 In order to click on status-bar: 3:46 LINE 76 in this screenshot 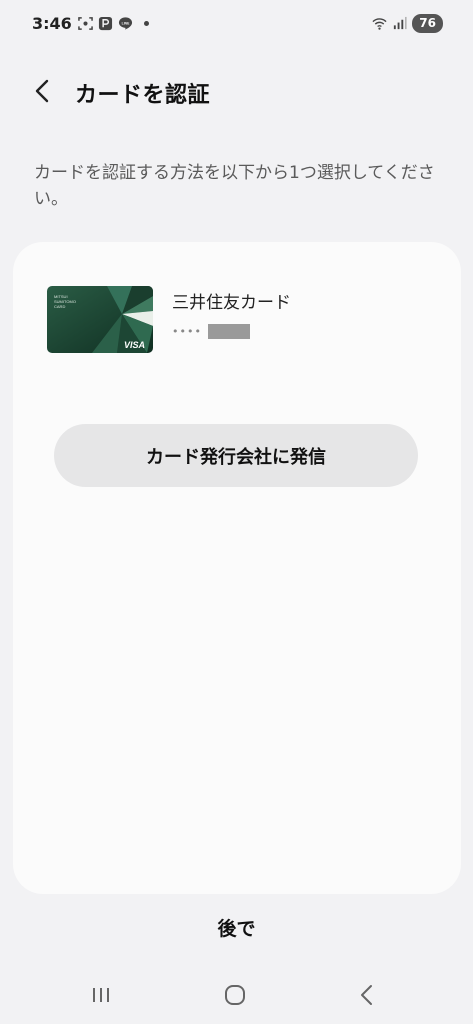, I will do `click(236, 26)`.